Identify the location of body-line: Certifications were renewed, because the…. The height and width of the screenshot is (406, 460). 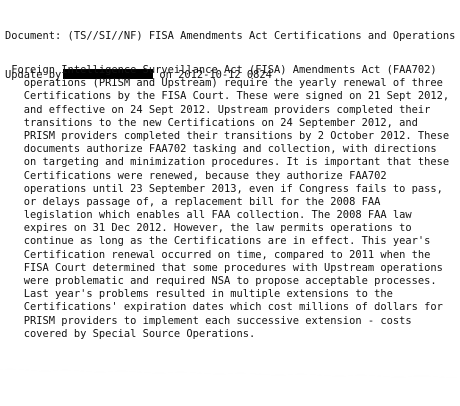
(196, 175).